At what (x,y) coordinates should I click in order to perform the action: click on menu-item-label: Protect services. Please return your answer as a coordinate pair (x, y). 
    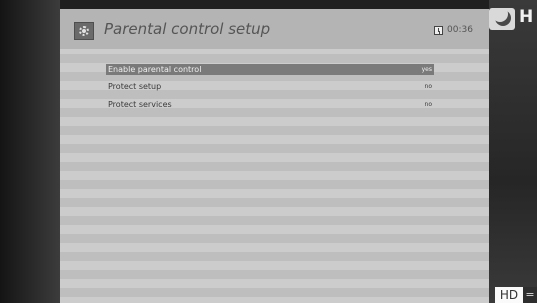
    Looking at the image, I should click on (140, 104).